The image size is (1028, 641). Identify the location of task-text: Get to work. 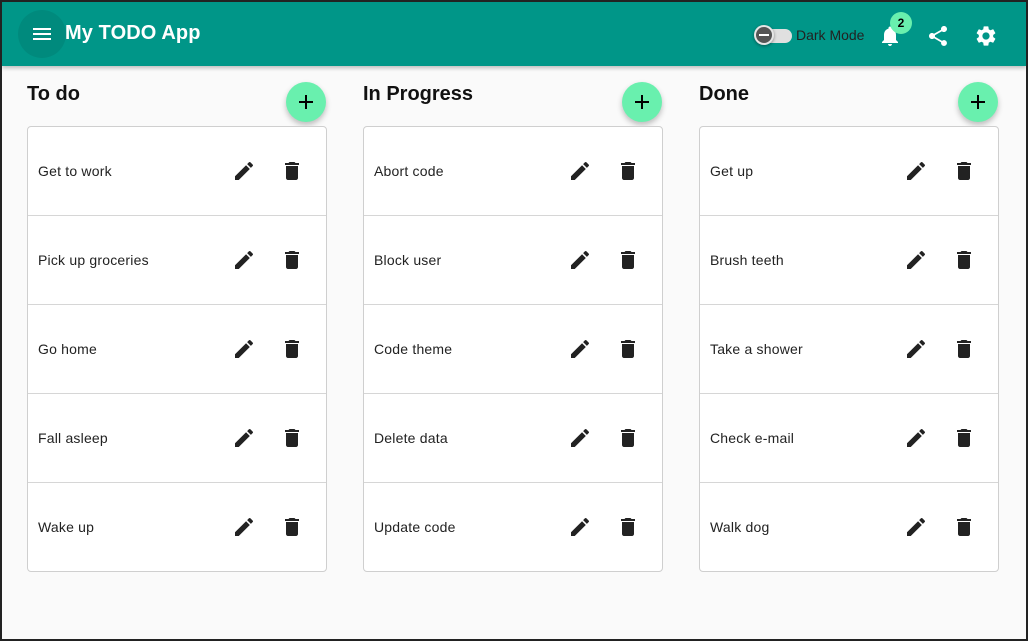
(75, 171).